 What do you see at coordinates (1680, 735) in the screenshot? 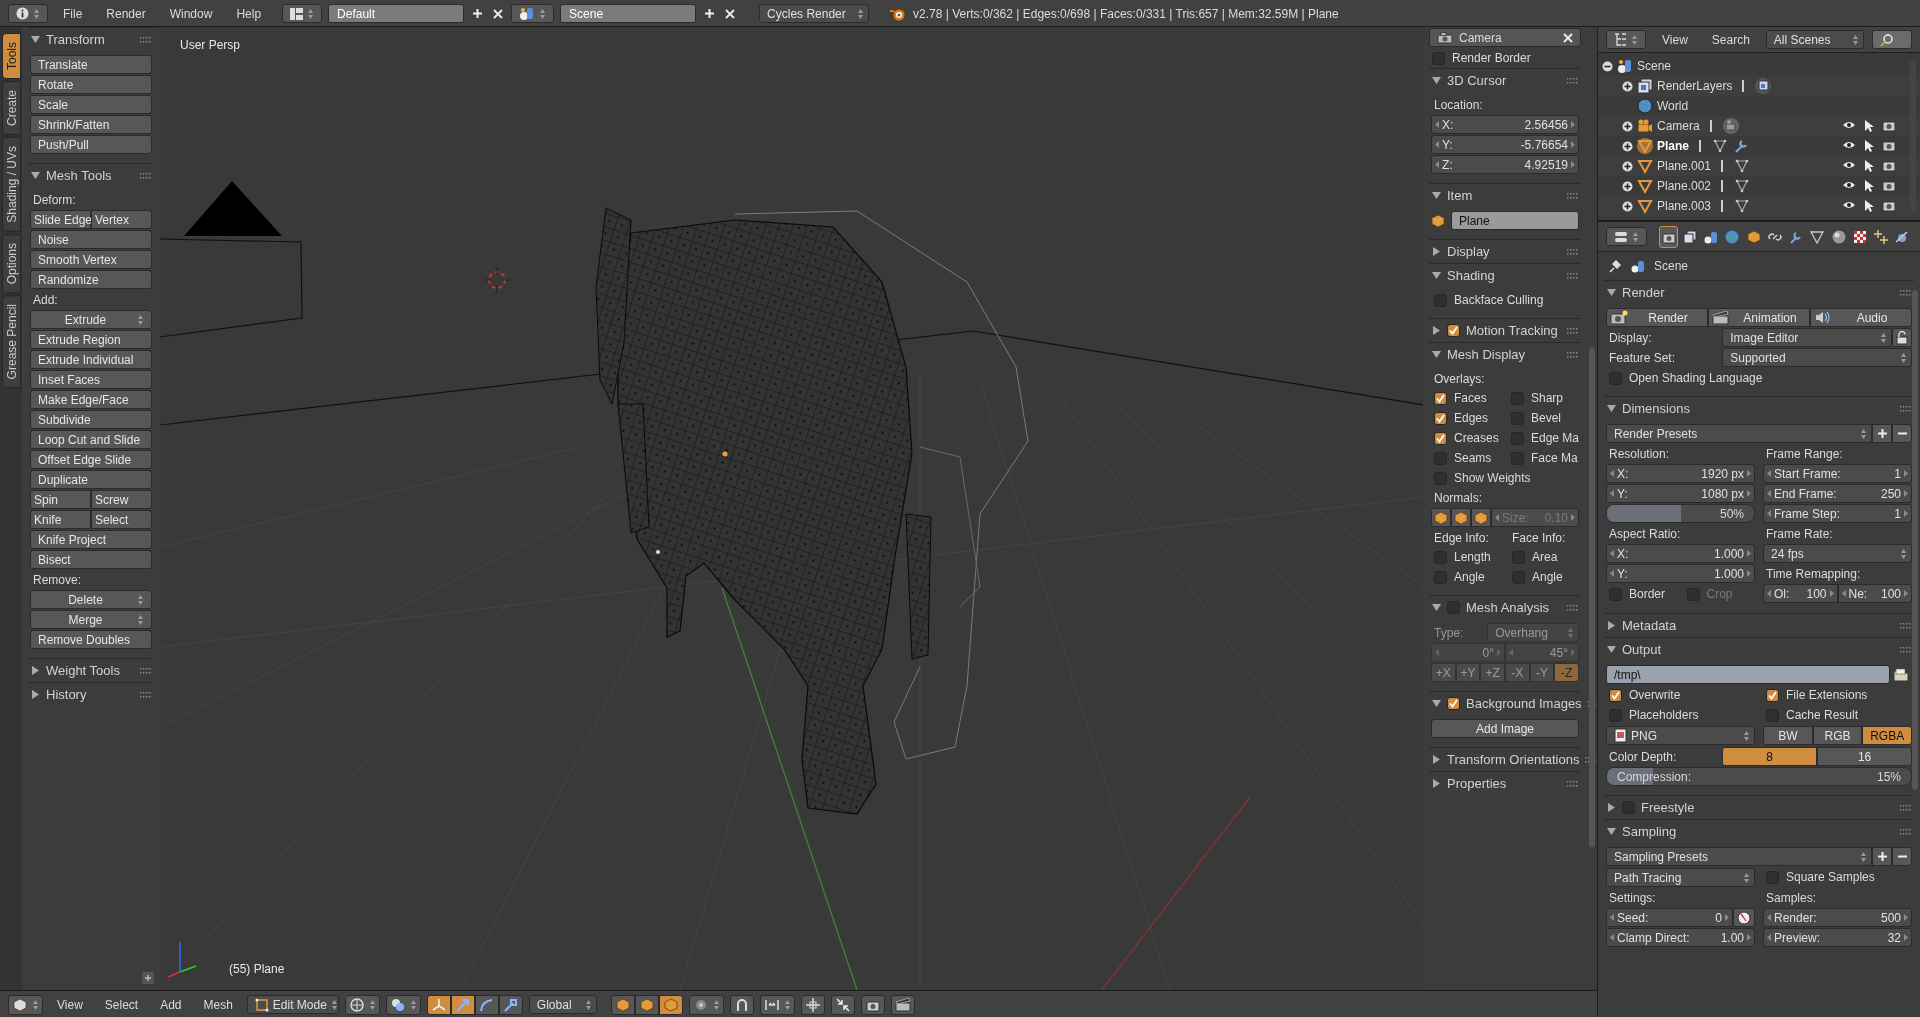
I see `file-format-dropdown: PNG` at bounding box center [1680, 735].